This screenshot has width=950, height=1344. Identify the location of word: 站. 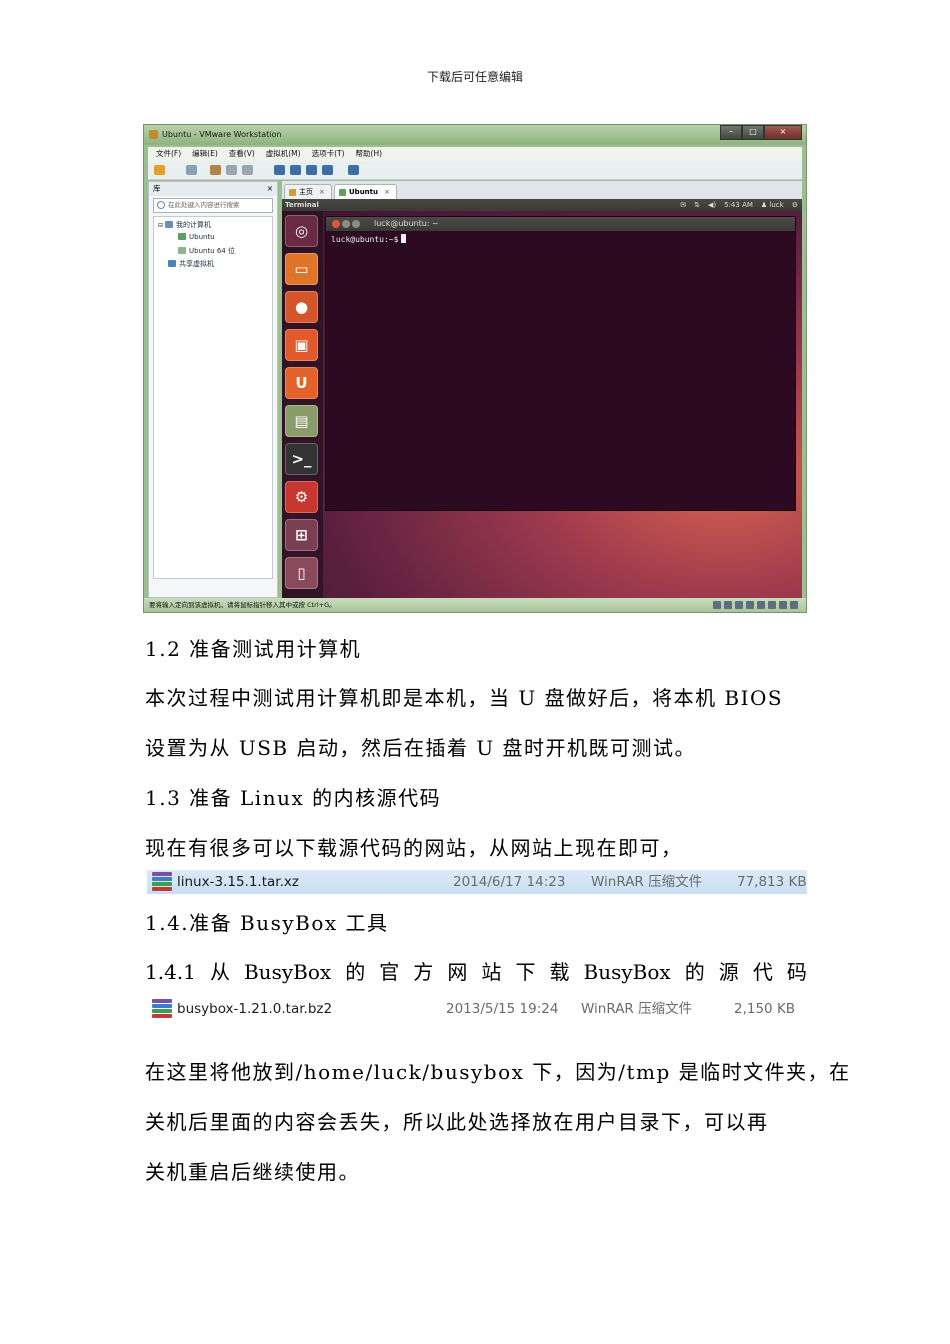
(491, 972).